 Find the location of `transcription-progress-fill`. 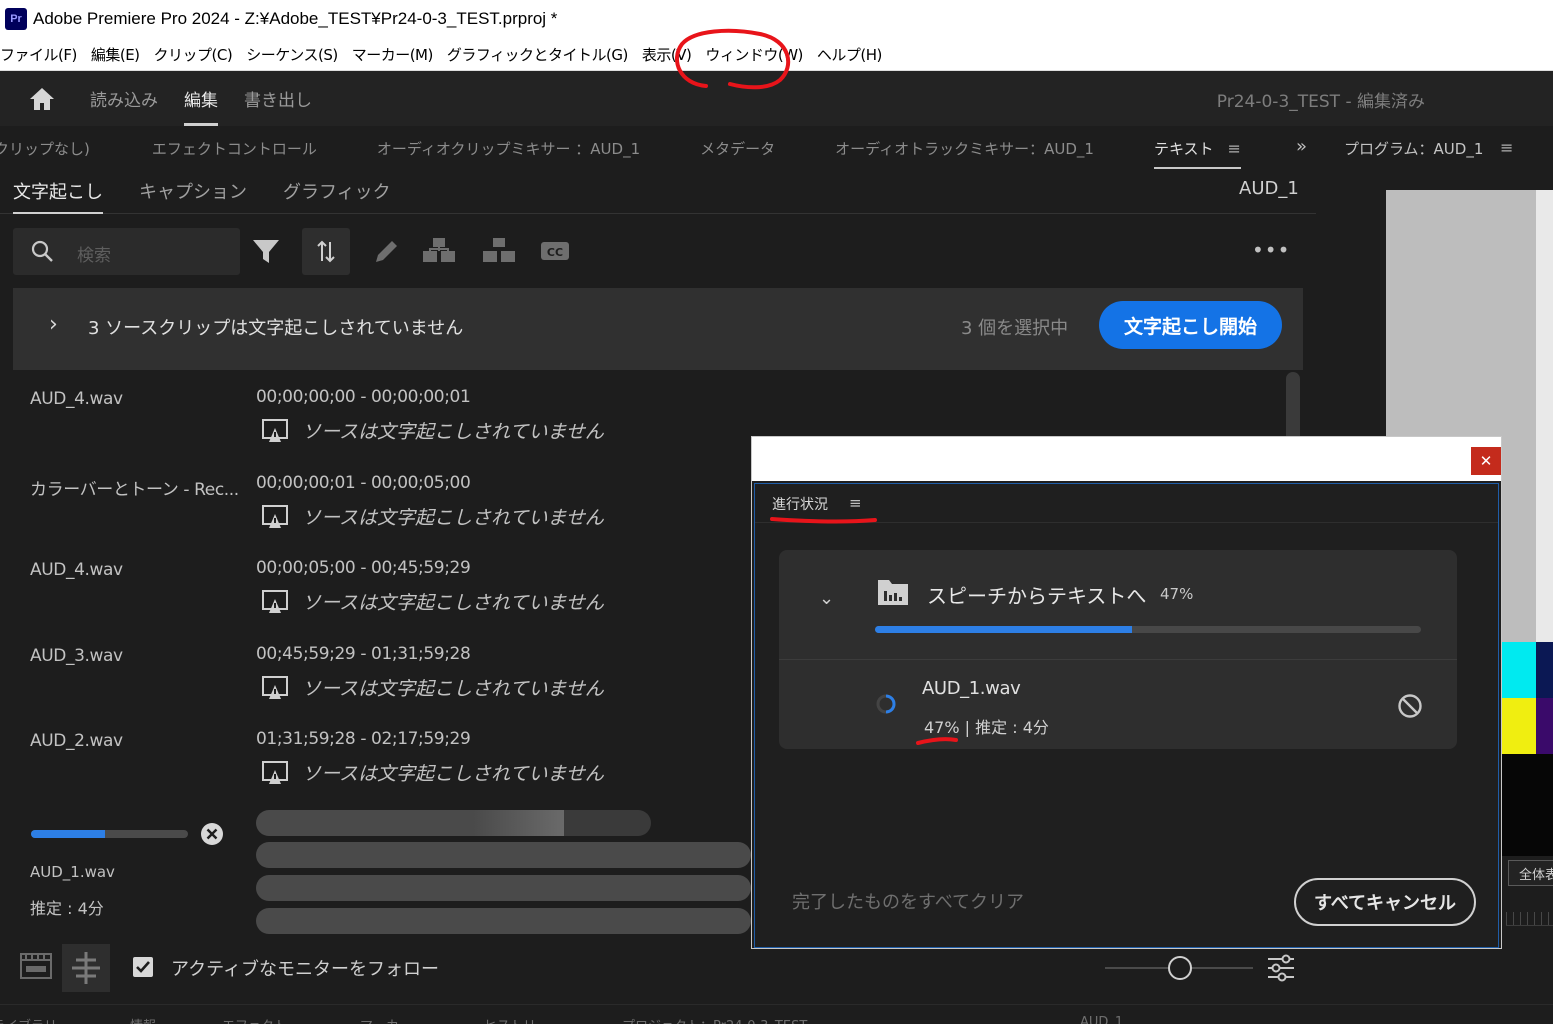

transcription-progress-fill is located at coordinates (68, 834).